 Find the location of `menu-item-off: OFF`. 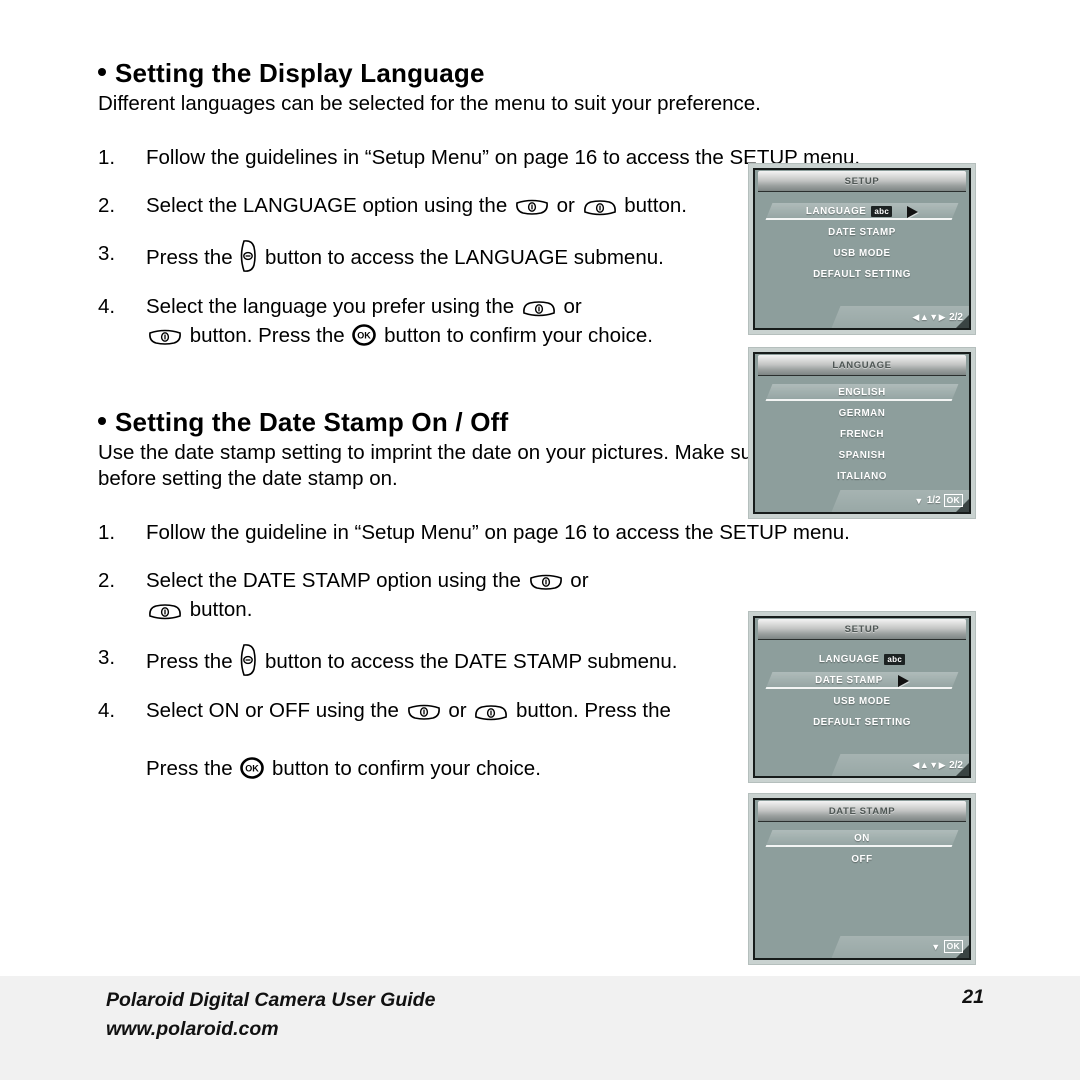

menu-item-off: OFF is located at coordinates (862, 859).